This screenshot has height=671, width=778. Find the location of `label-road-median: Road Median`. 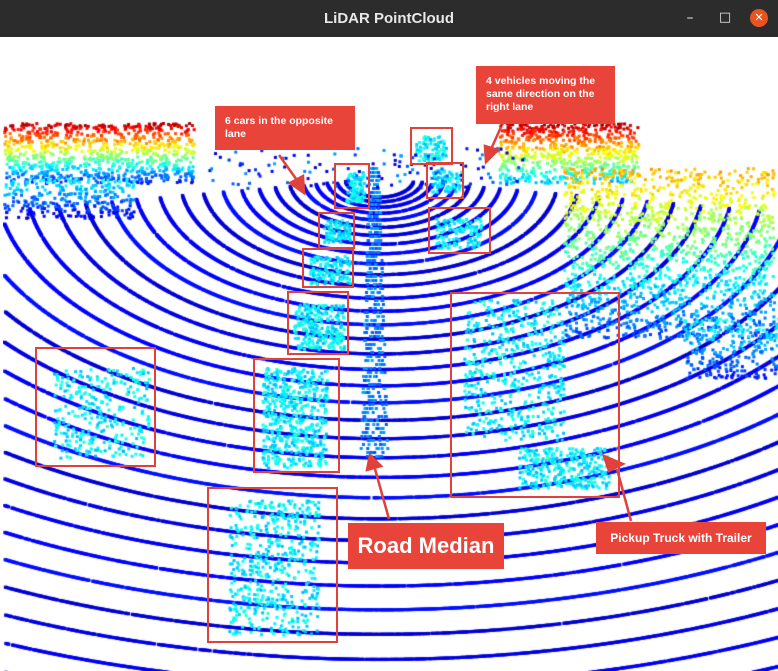

label-road-median: Road Median is located at coordinates (426, 546).